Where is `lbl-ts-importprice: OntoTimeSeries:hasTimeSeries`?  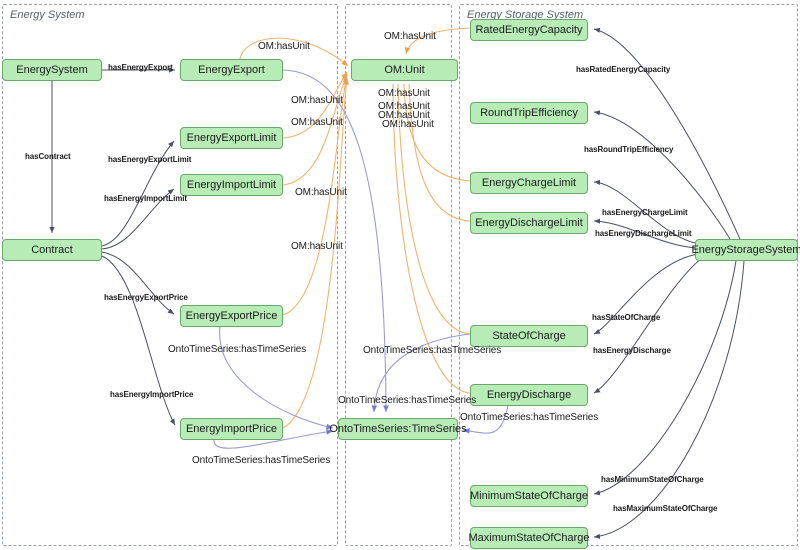
lbl-ts-importprice: OntoTimeSeries:hasTimeSeries is located at coordinates (261, 460).